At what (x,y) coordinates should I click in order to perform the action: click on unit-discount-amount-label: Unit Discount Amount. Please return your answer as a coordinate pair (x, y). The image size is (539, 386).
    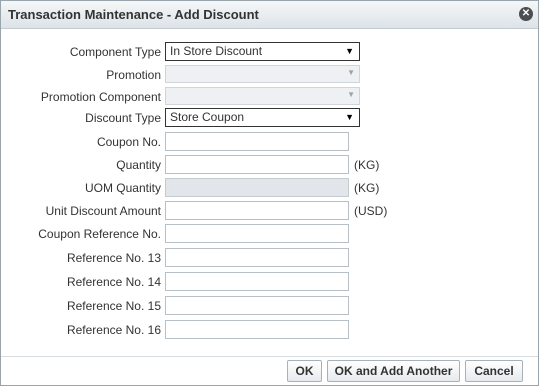
    Looking at the image, I should click on (103, 211).